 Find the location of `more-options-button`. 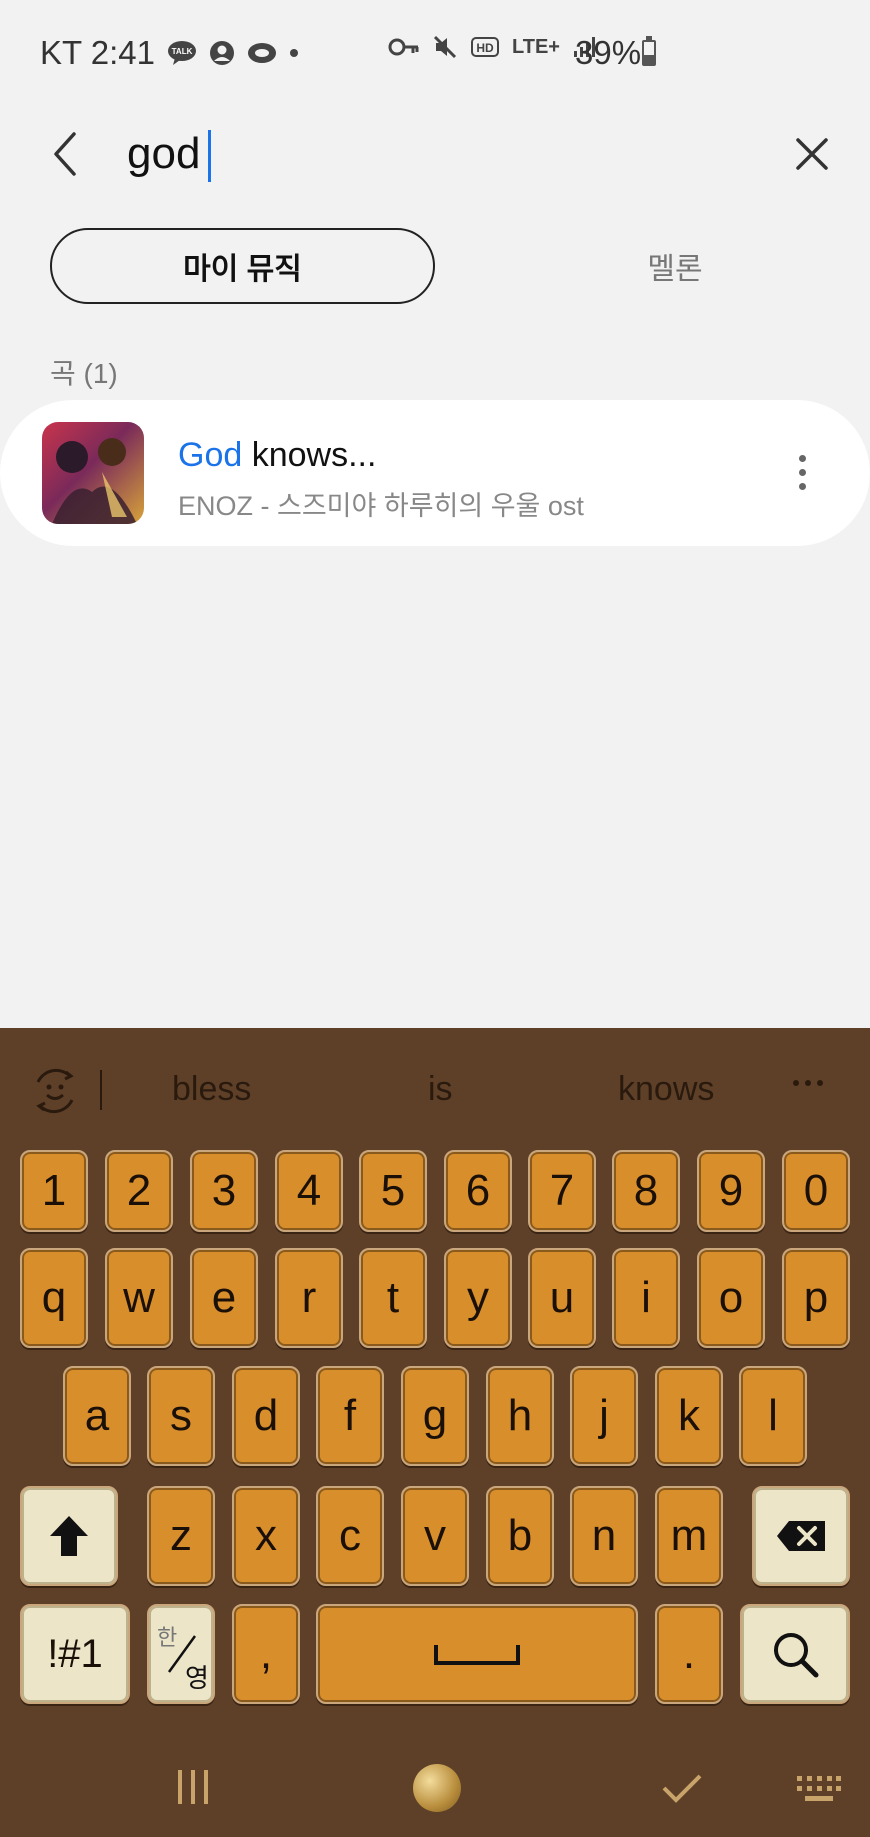

more-options-button is located at coordinates (802, 472).